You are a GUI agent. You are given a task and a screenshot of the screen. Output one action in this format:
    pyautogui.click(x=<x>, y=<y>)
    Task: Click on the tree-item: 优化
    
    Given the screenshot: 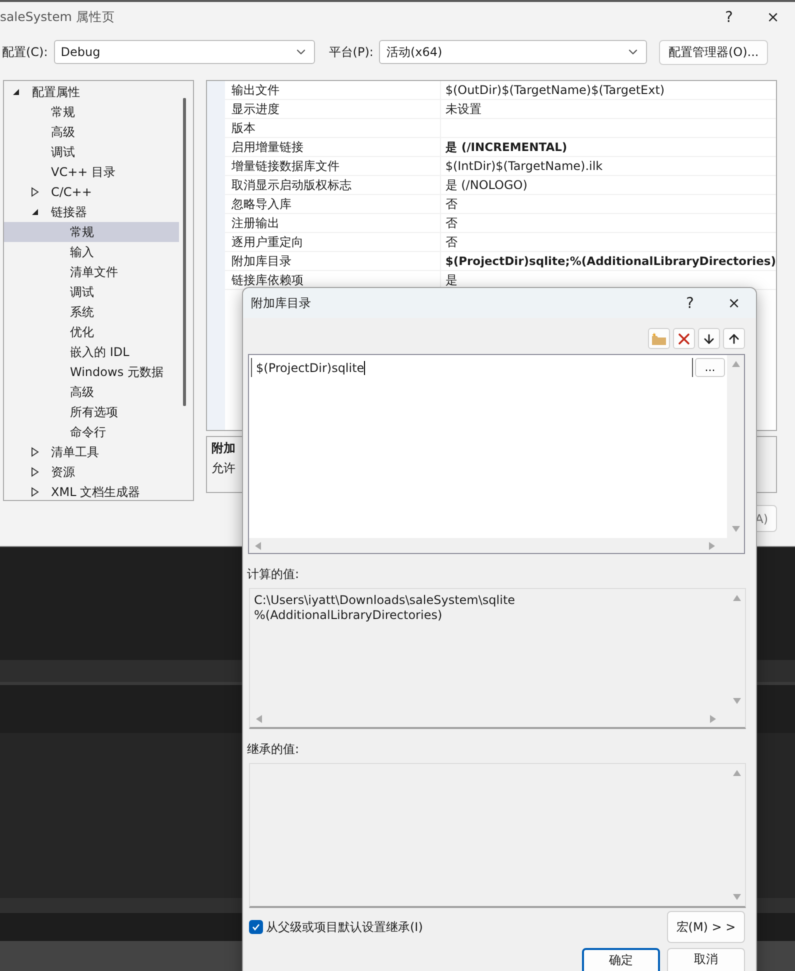 What is the action you would take?
    pyautogui.click(x=92, y=332)
    